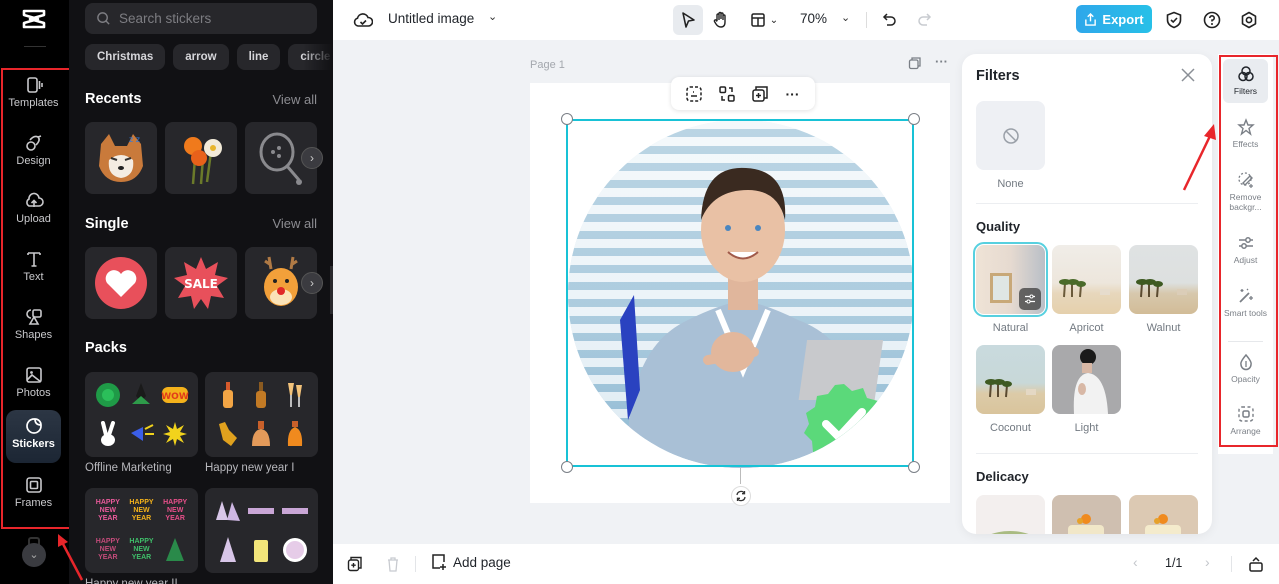 The height and width of the screenshot is (584, 1279). Describe the element at coordinates (688, 20) in the screenshot. I see `select-tool-button` at that location.